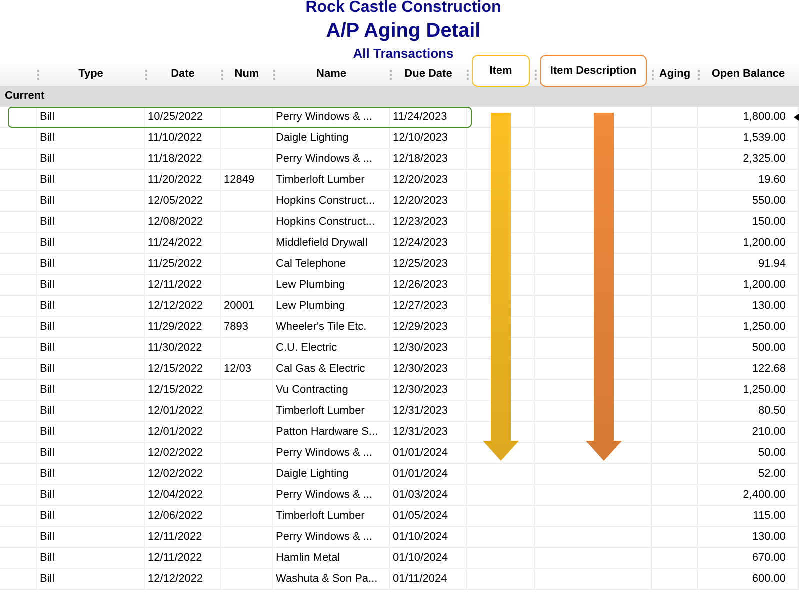 The image size is (799, 595). I want to click on table-cell-text: 11/24/2023, so click(420, 117).